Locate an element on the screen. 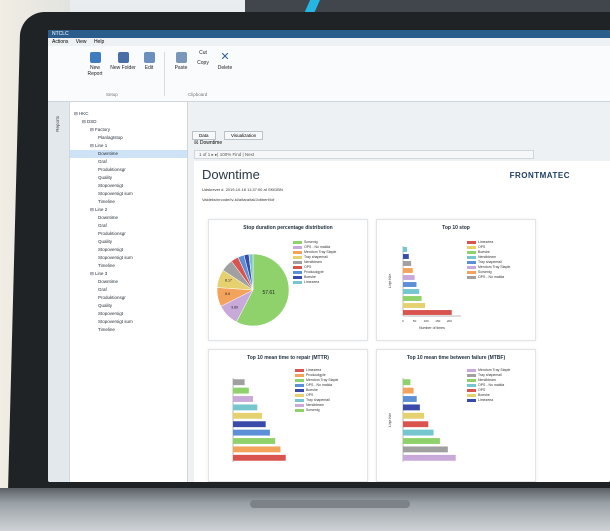  new-report-button: New Report is located at coordinates (95, 64).